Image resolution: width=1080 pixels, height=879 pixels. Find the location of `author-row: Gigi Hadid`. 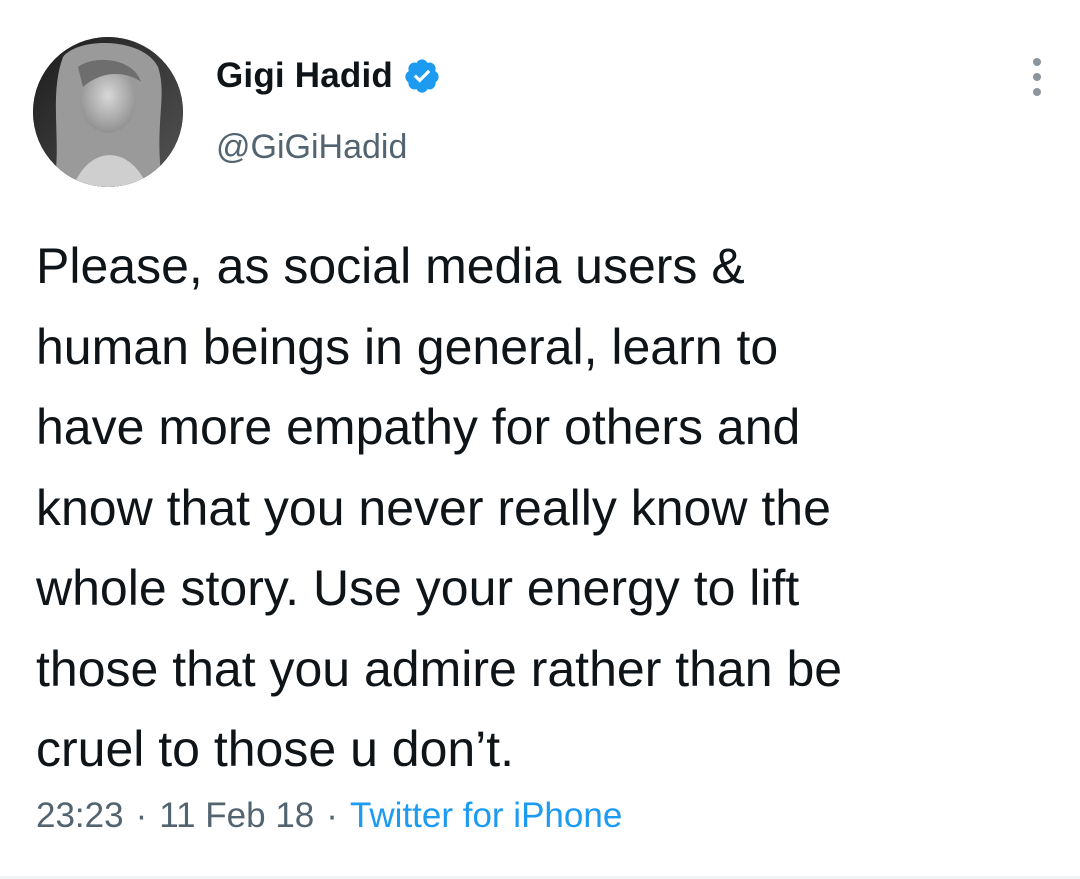

author-row: Gigi Hadid is located at coordinates (328, 76).